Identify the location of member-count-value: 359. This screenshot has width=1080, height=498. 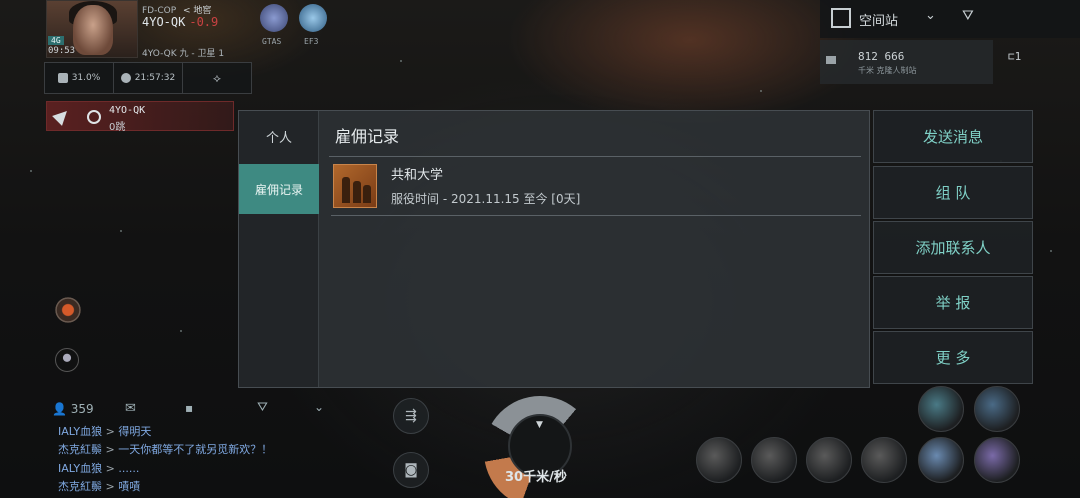
(82, 409).